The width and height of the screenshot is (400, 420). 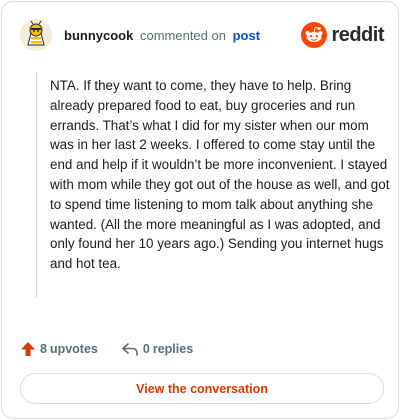 What do you see at coordinates (246, 35) in the screenshot?
I see `post-link: post` at bounding box center [246, 35].